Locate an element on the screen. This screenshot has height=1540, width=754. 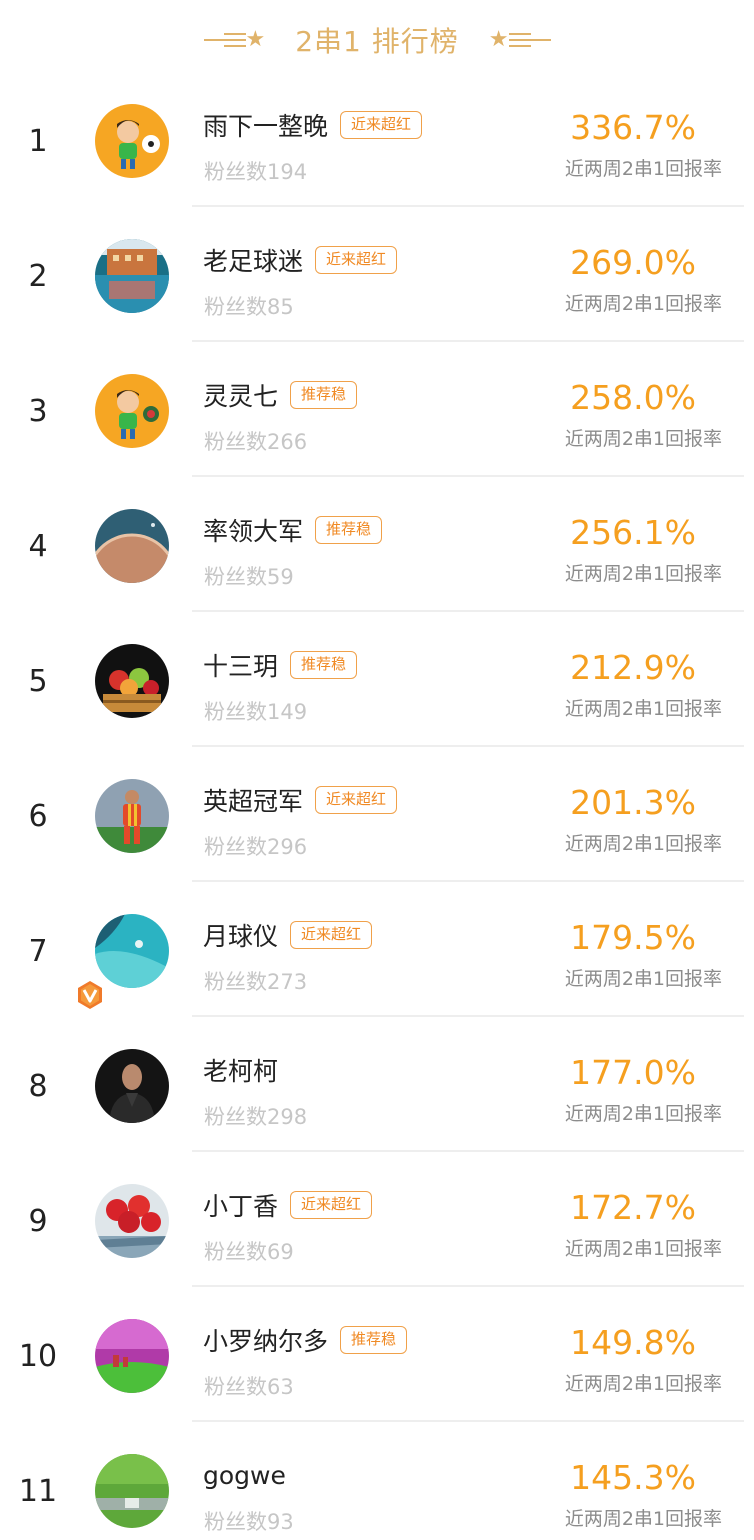
return-rate: 256.1% is located at coordinates (633, 532).